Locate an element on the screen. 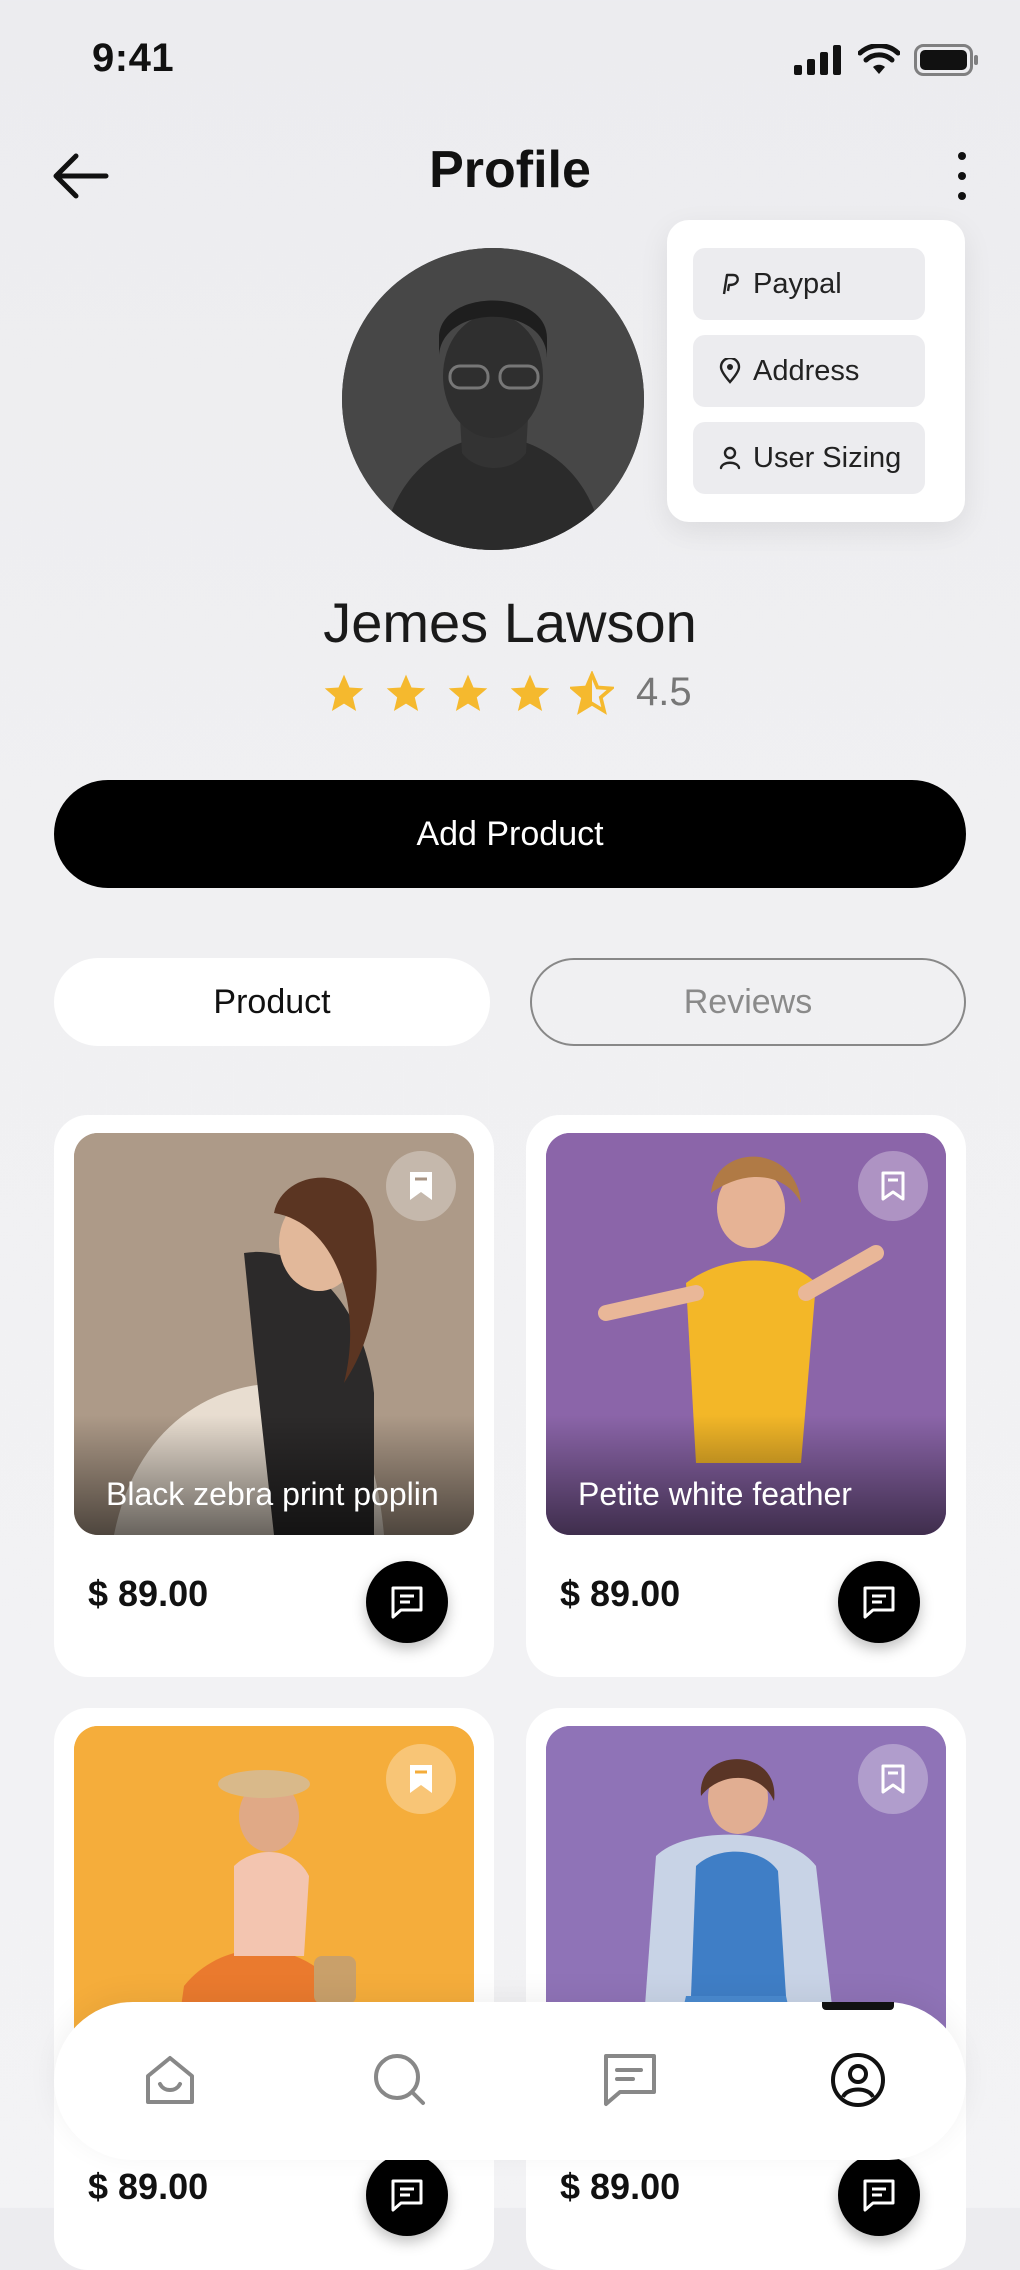 This screenshot has height=2270, width=1020. product-image: Petite white feather is located at coordinates (746, 1334).